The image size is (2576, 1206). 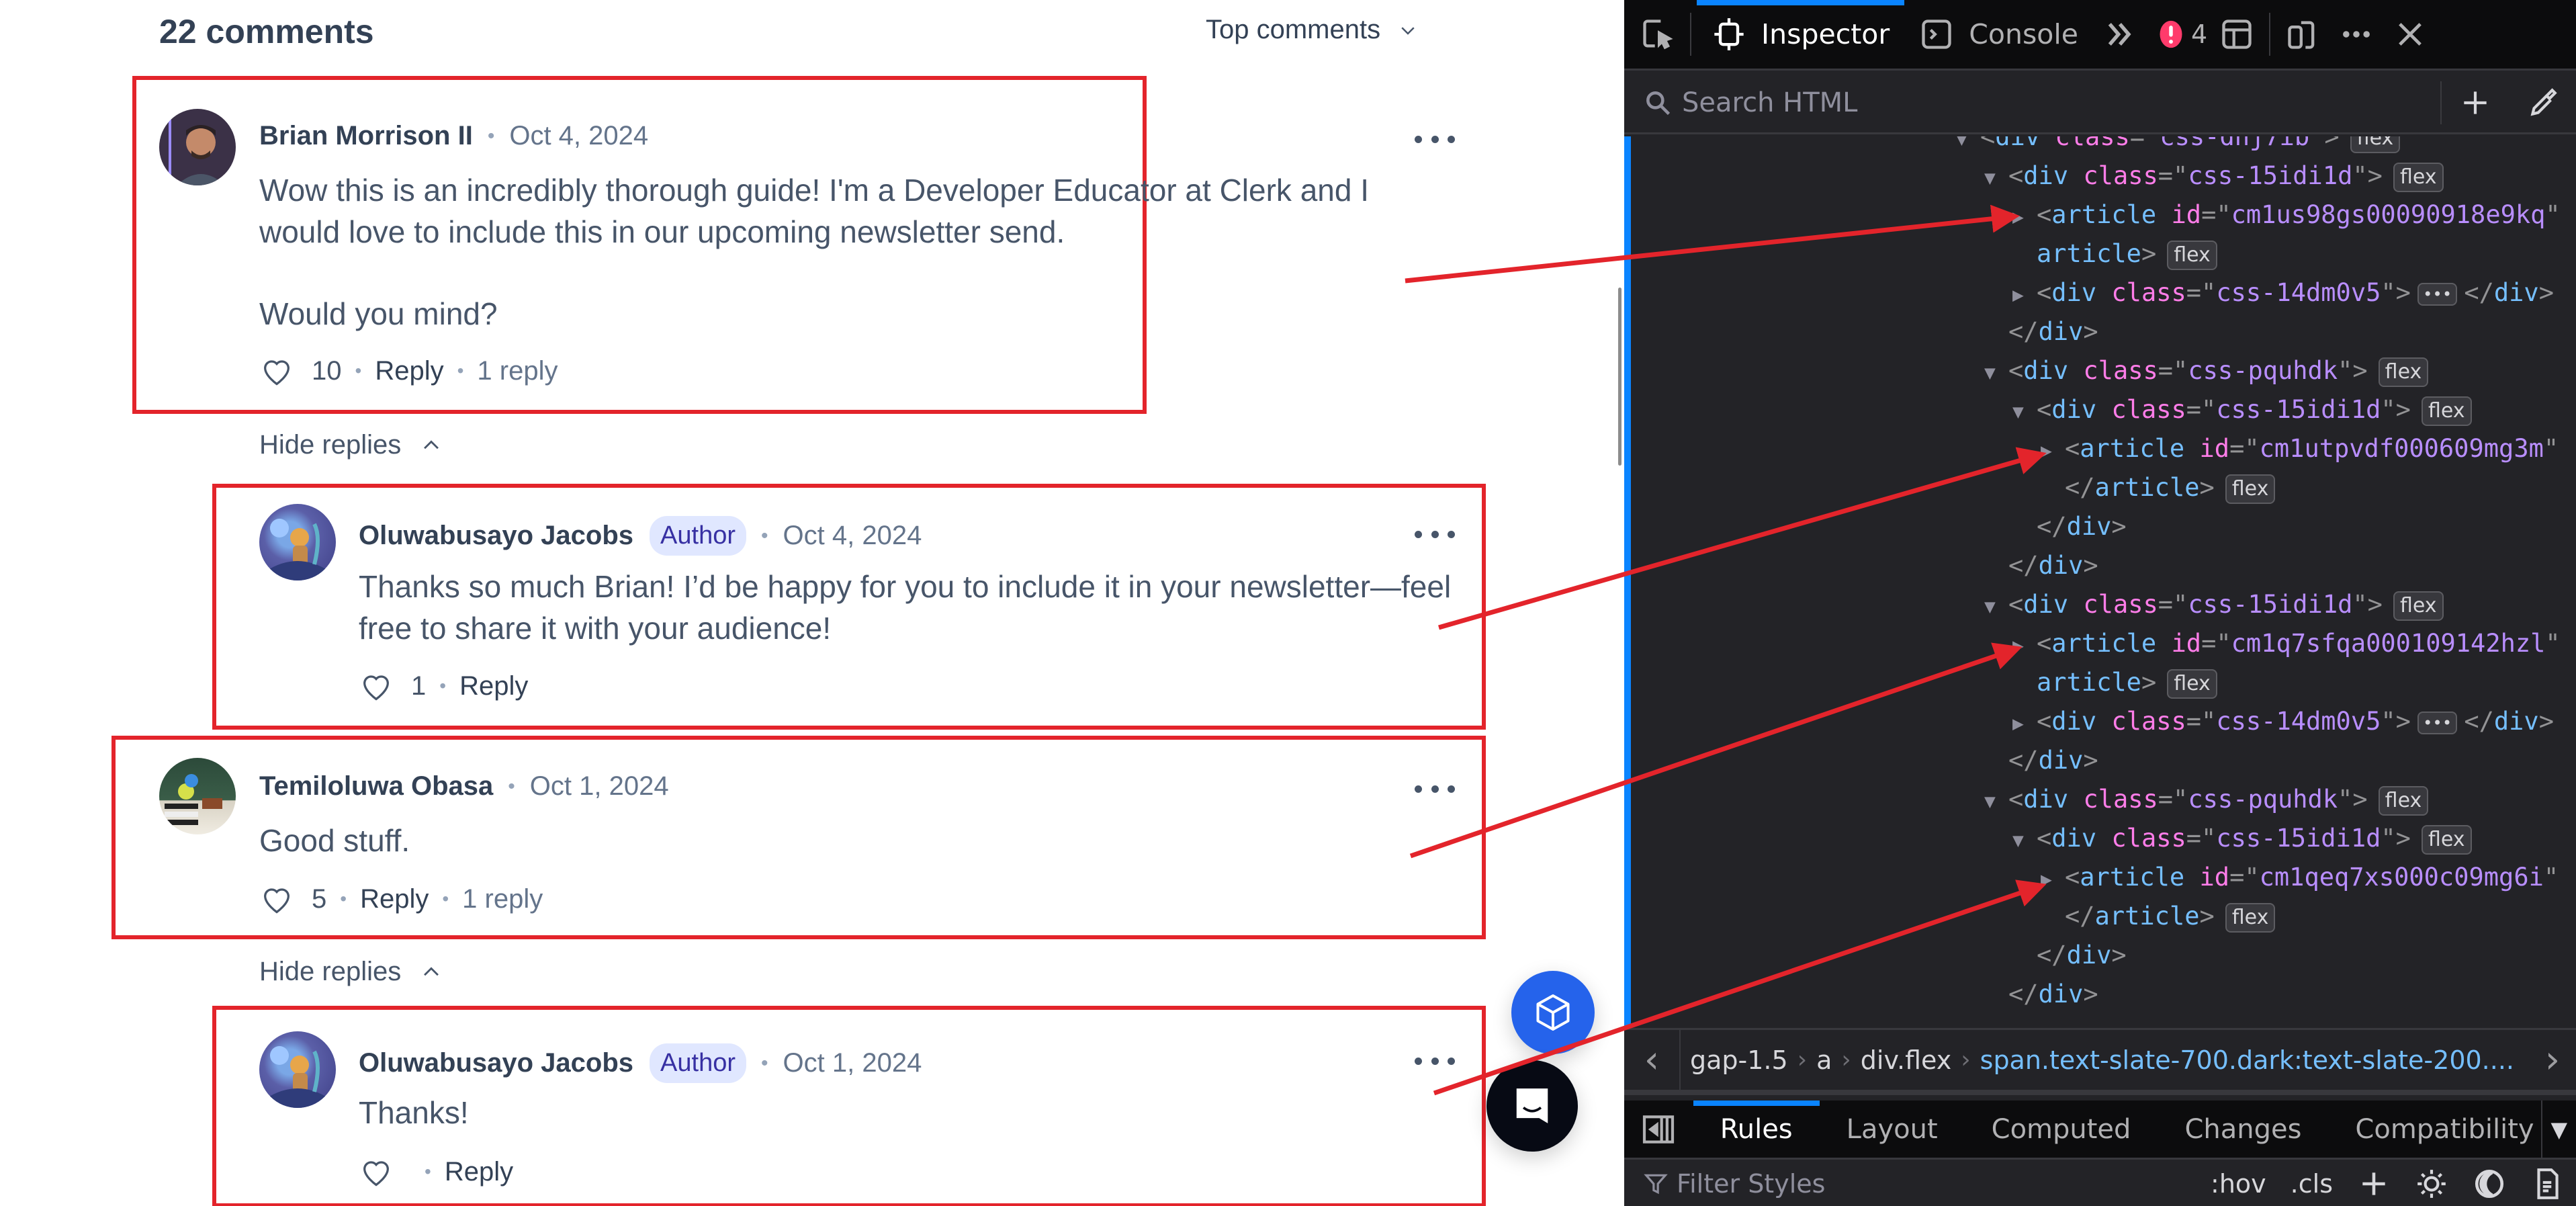 I want to click on page-scrollbar, so click(x=1620, y=377).